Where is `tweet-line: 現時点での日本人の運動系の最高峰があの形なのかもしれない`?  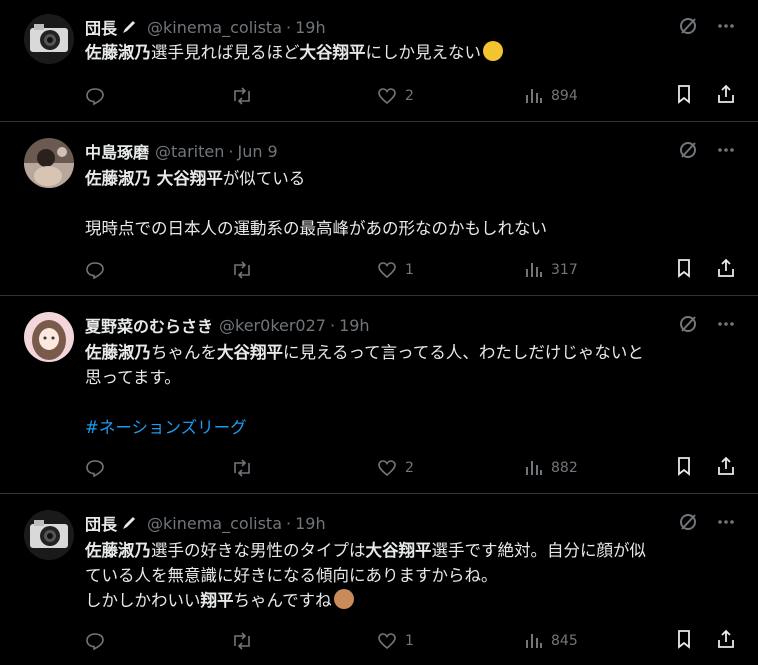 tweet-line: 現時点での日本人の運動系の最高峰があの形なのかもしれない is located at coordinates (410, 228).